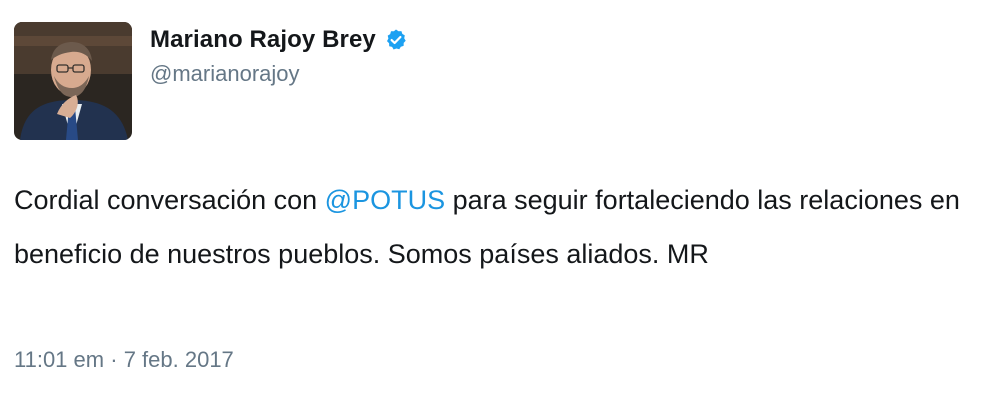  I want to click on tweet-timestamp: 11:01 em · 7 feb. 2017, so click(124, 360).